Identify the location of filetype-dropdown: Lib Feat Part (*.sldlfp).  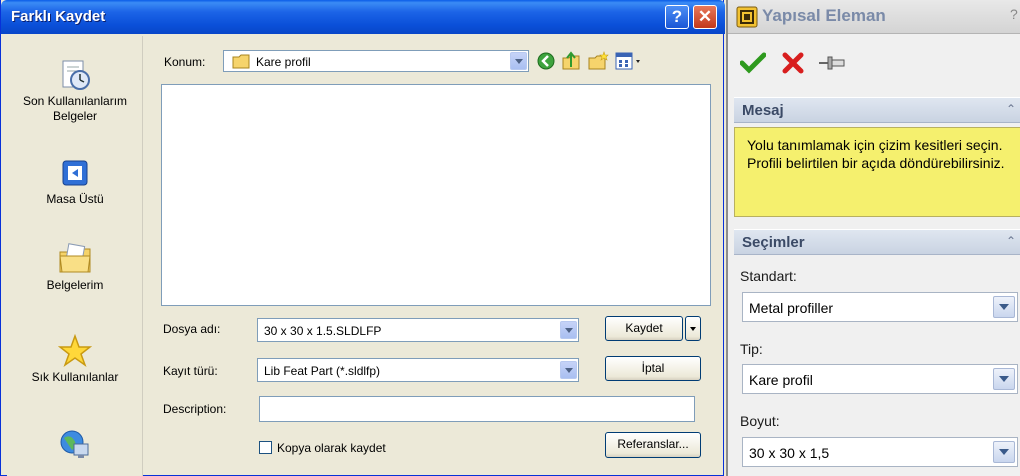
(418, 370).